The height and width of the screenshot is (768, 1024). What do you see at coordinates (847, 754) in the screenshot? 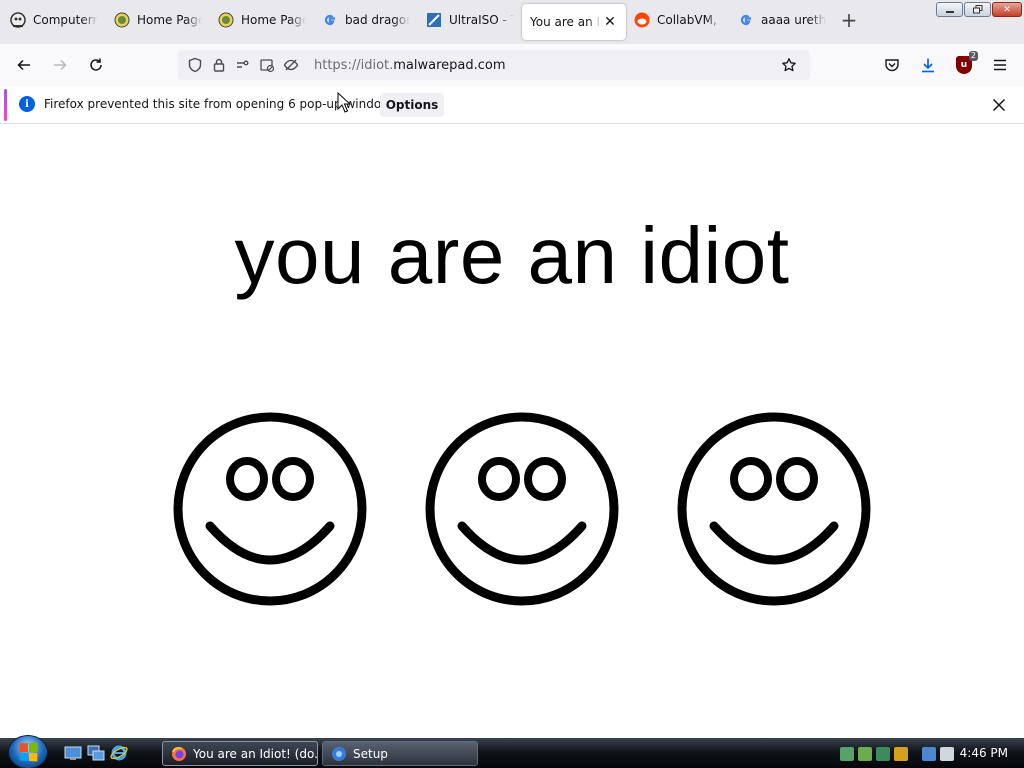
I see `tray-network-icon` at bounding box center [847, 754].